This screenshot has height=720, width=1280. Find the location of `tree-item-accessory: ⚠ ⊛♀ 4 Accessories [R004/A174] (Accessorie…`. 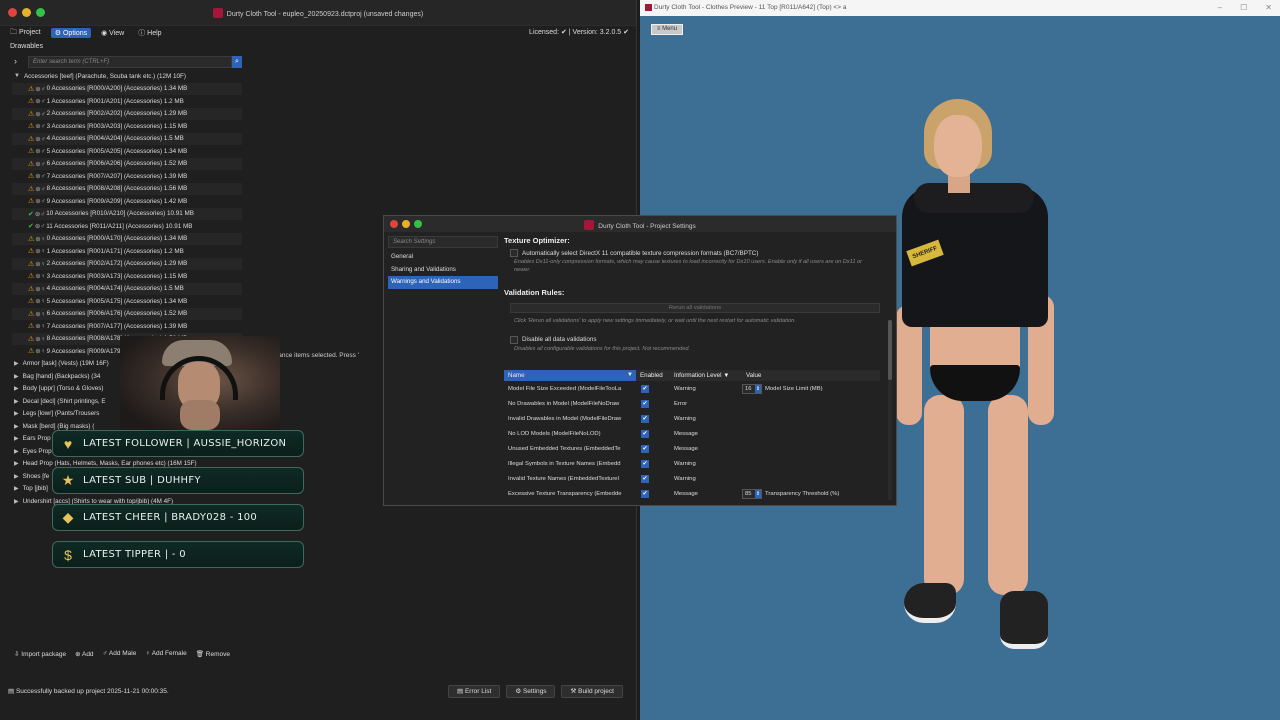

tree-item-accessory: ⚠ ⊛♀ 4 Accessories [R004/A174] (Accessorie… is located at coordinates (127, 288).